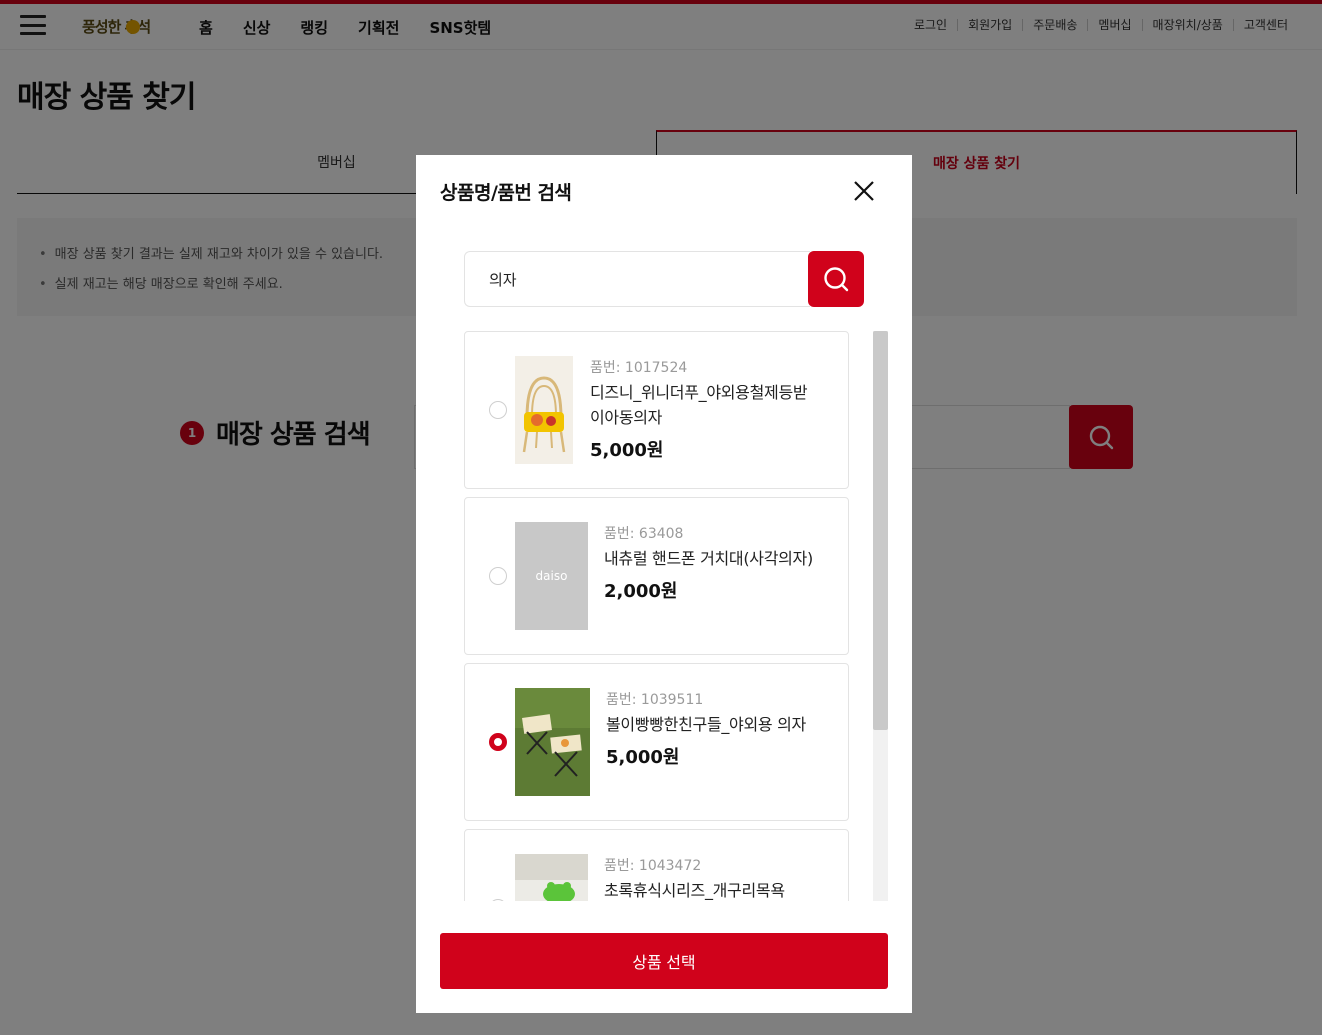 The height and width of the screenshot is (1035, 1322). I want to click on search-icon, so click(836, 279).